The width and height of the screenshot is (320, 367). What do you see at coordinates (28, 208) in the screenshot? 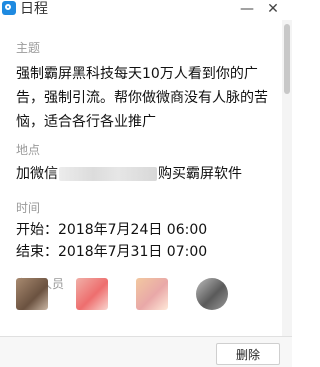
I see `time-label: 时间` at bounding box center [28, 208].